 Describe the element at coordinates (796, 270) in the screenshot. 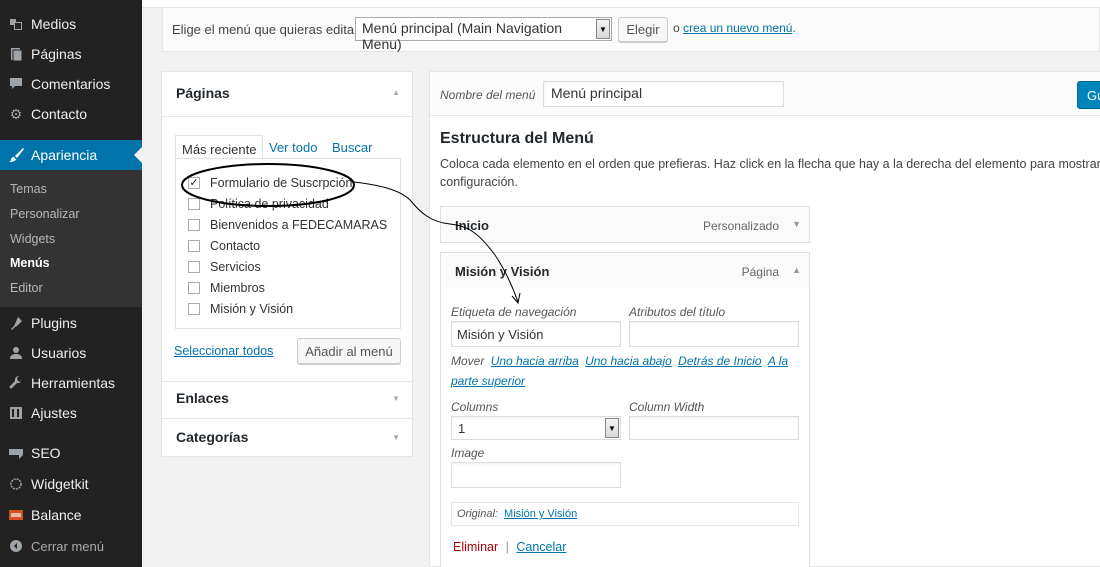

I see `chevron-up-icon: ▲` at that location.